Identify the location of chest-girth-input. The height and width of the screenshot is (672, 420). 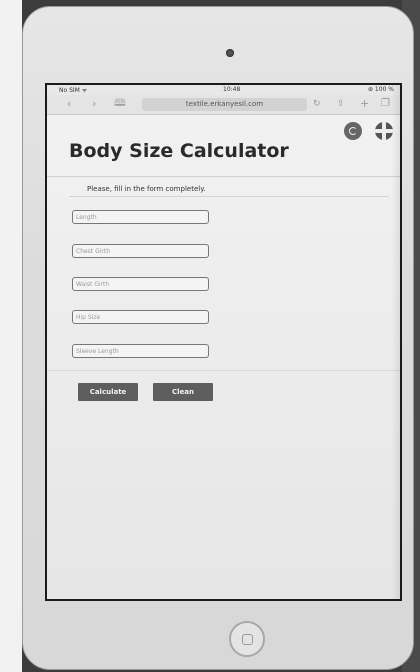
(140, 251).